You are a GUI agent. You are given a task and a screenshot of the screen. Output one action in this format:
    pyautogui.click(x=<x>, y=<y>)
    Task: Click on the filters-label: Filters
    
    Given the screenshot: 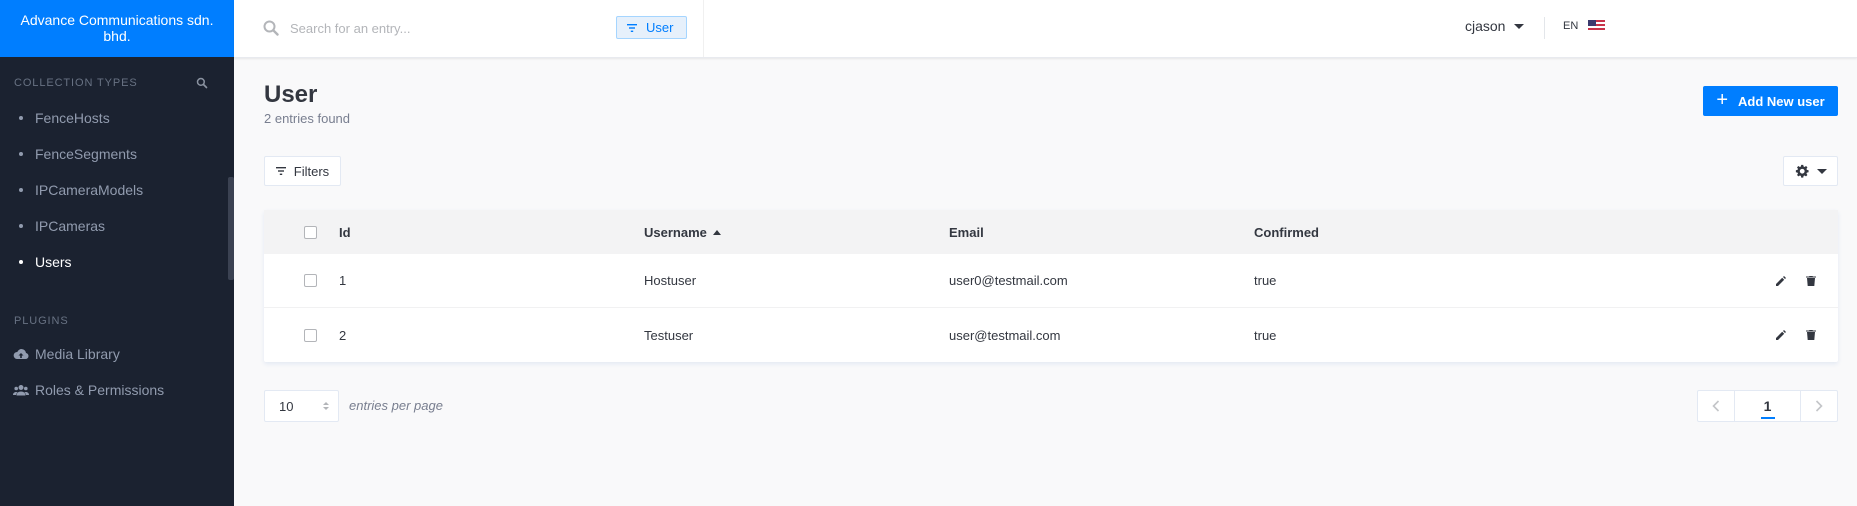 What is the action you would take?
    pyautogui.click(x=311, y=171)
    